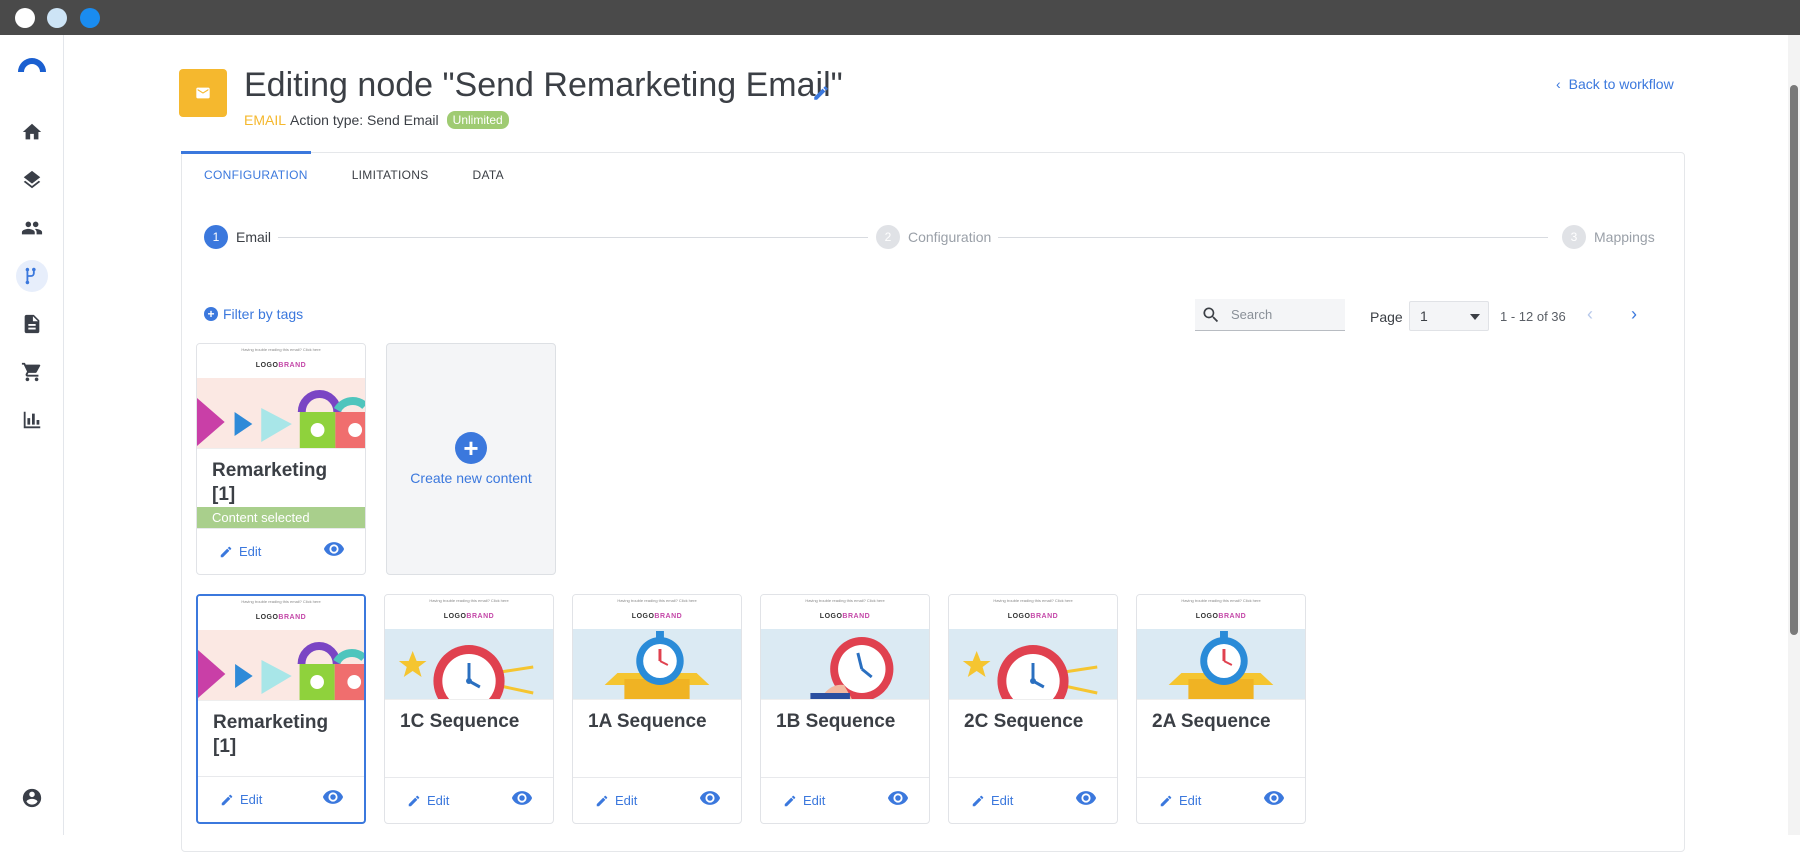 This screenshot has width=1800, height=852. I want to click on sidebar-item-account, so click(32, 798).